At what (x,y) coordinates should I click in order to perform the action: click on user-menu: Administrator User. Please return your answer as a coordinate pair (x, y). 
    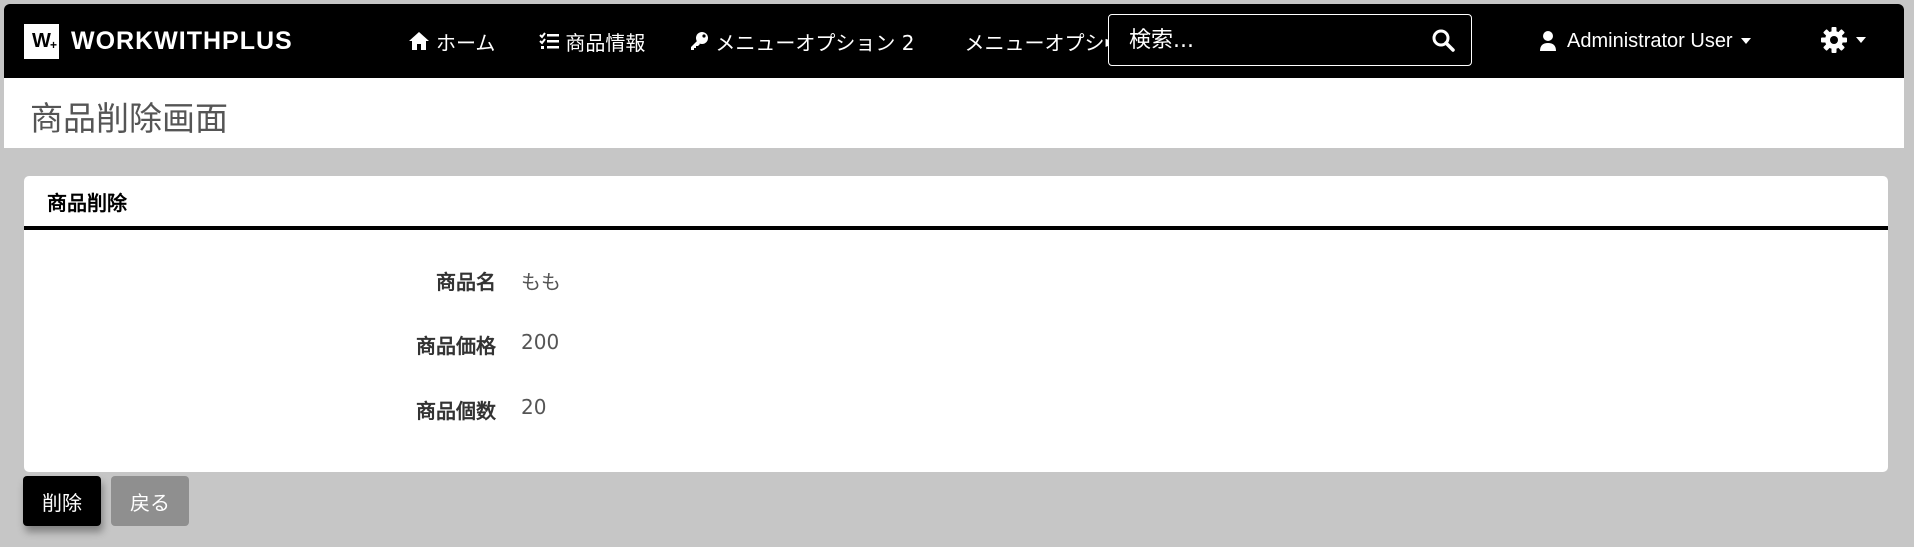
    Looking at the image, I should click on (1650, 41).